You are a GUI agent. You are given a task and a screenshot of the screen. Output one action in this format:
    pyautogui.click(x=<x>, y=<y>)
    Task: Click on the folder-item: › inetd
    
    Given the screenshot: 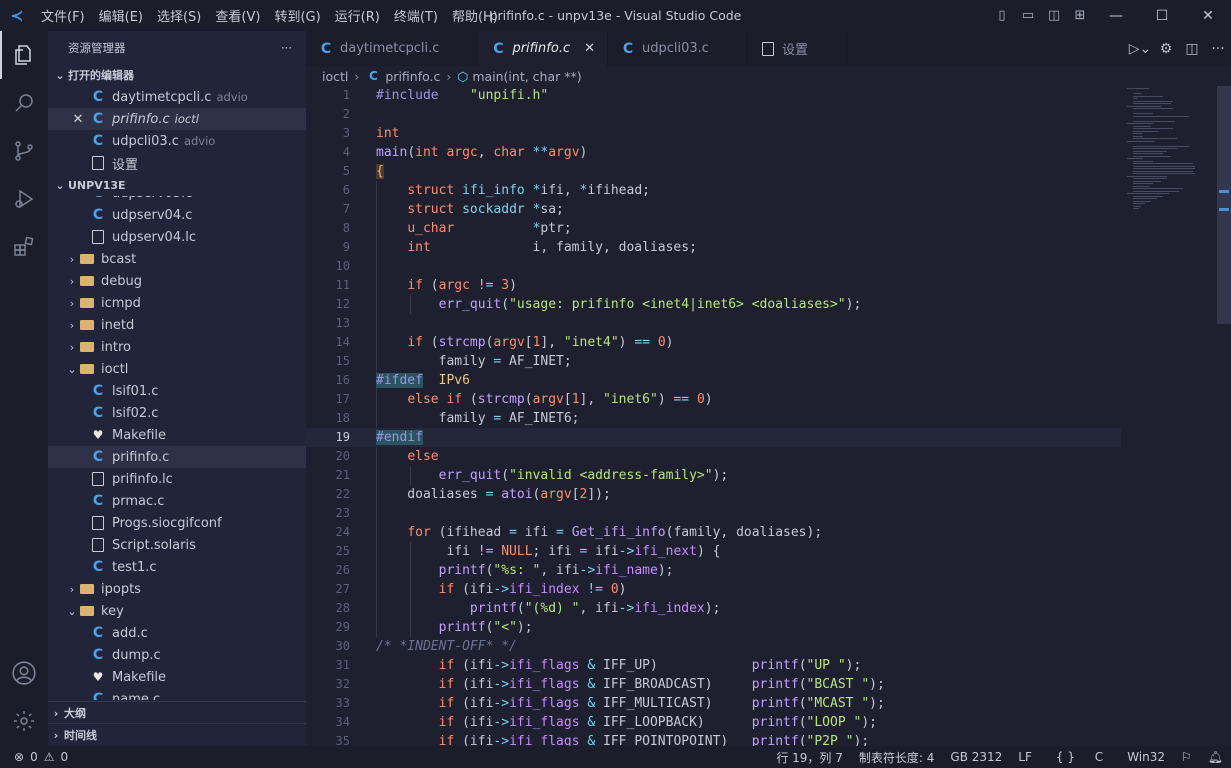 What is the action you would take?
    pyautogui.click(x=177, y=325)
    